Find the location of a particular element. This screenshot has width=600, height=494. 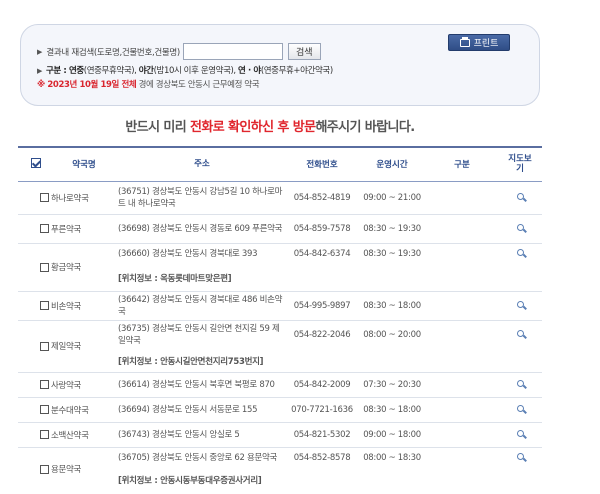

pharmacy-tel: 054-852-8578 is located at coordinates (322, 457).